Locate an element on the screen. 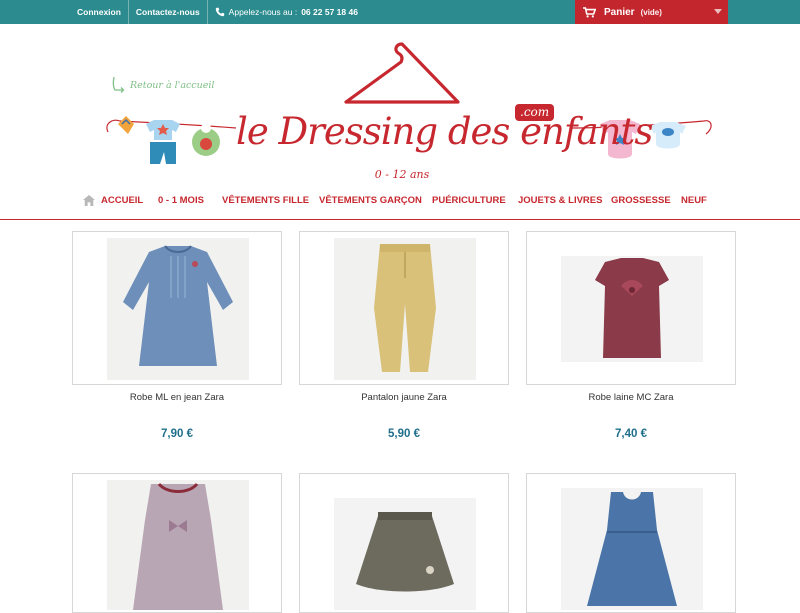 This screenshot has width=800, height=613. logo-age-range: 0 - 12 ans is located at coordinates (402, 174).